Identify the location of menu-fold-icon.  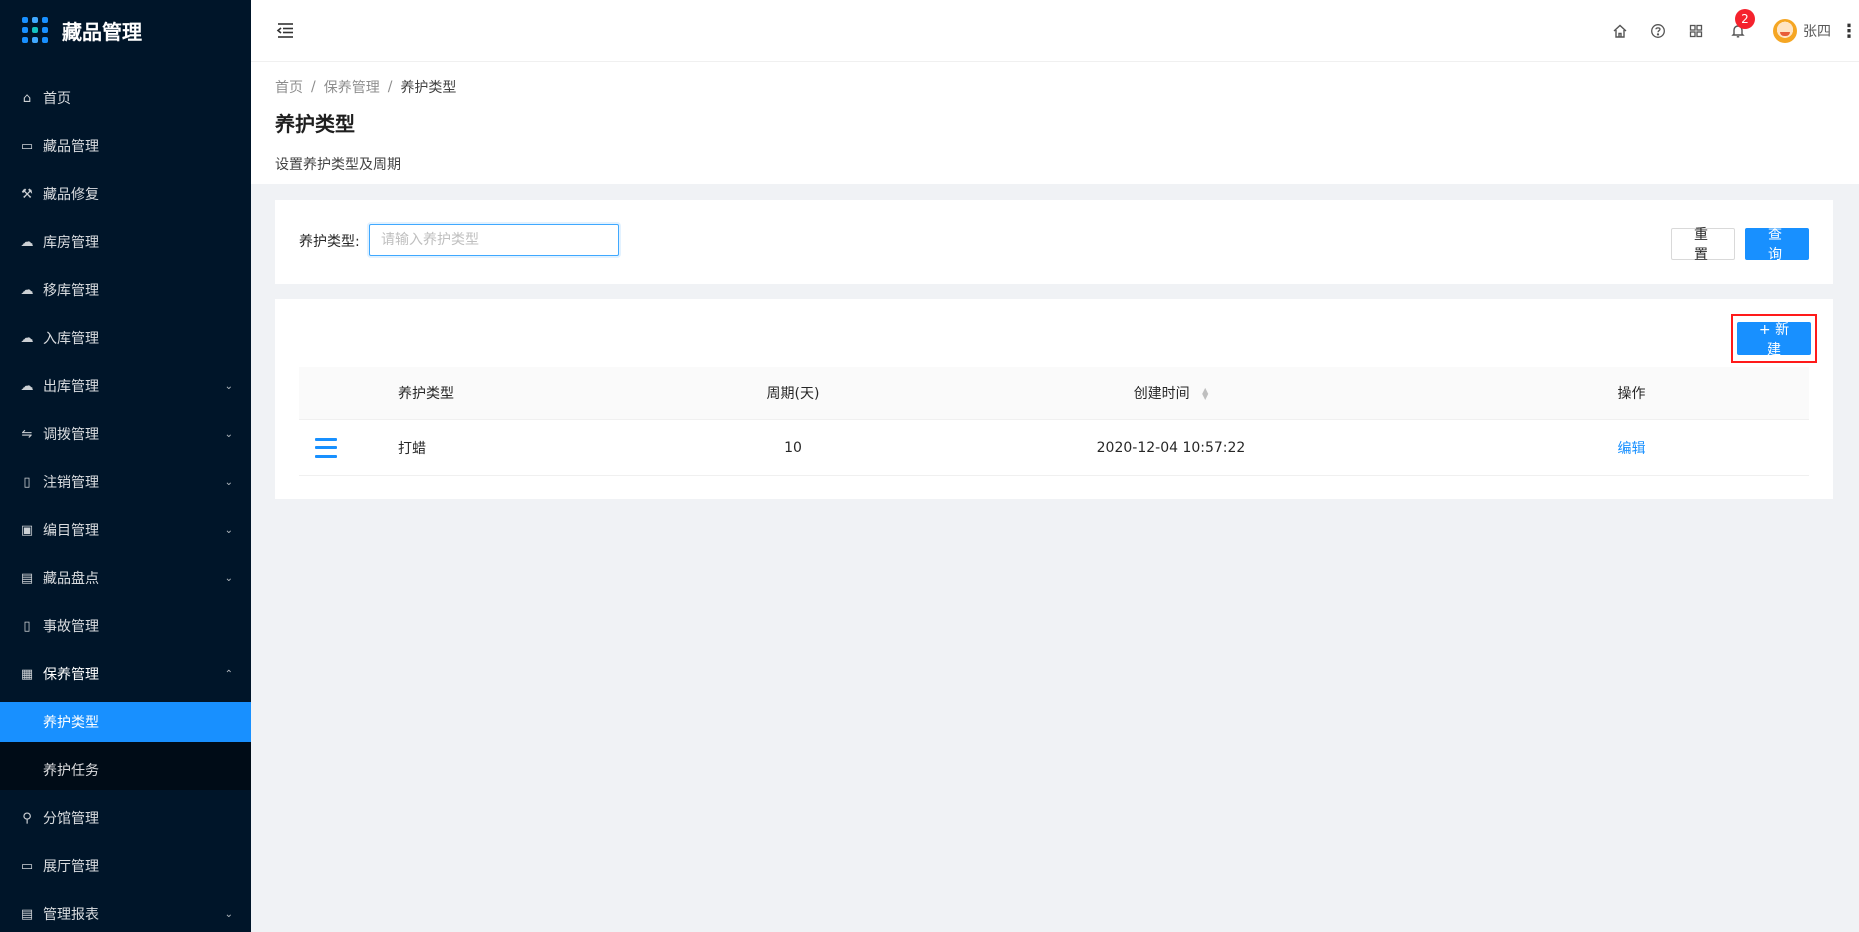
(285, 30).